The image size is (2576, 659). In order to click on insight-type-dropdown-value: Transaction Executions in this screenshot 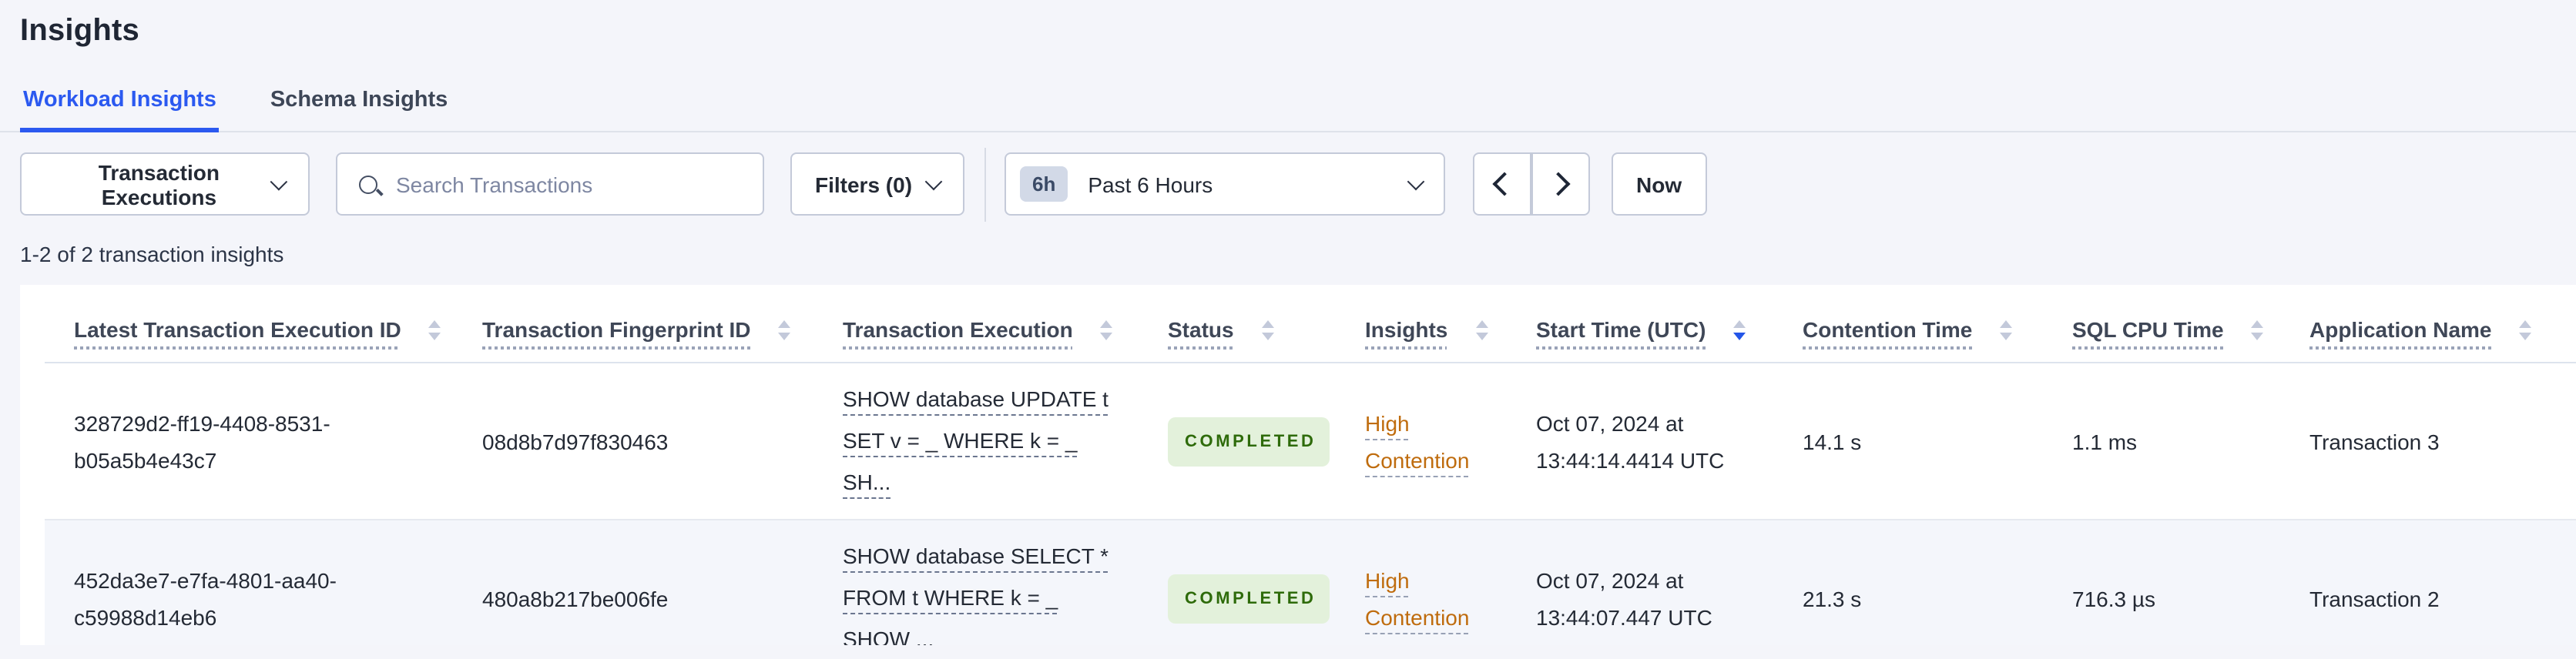, I will do `click(159, 184)`.